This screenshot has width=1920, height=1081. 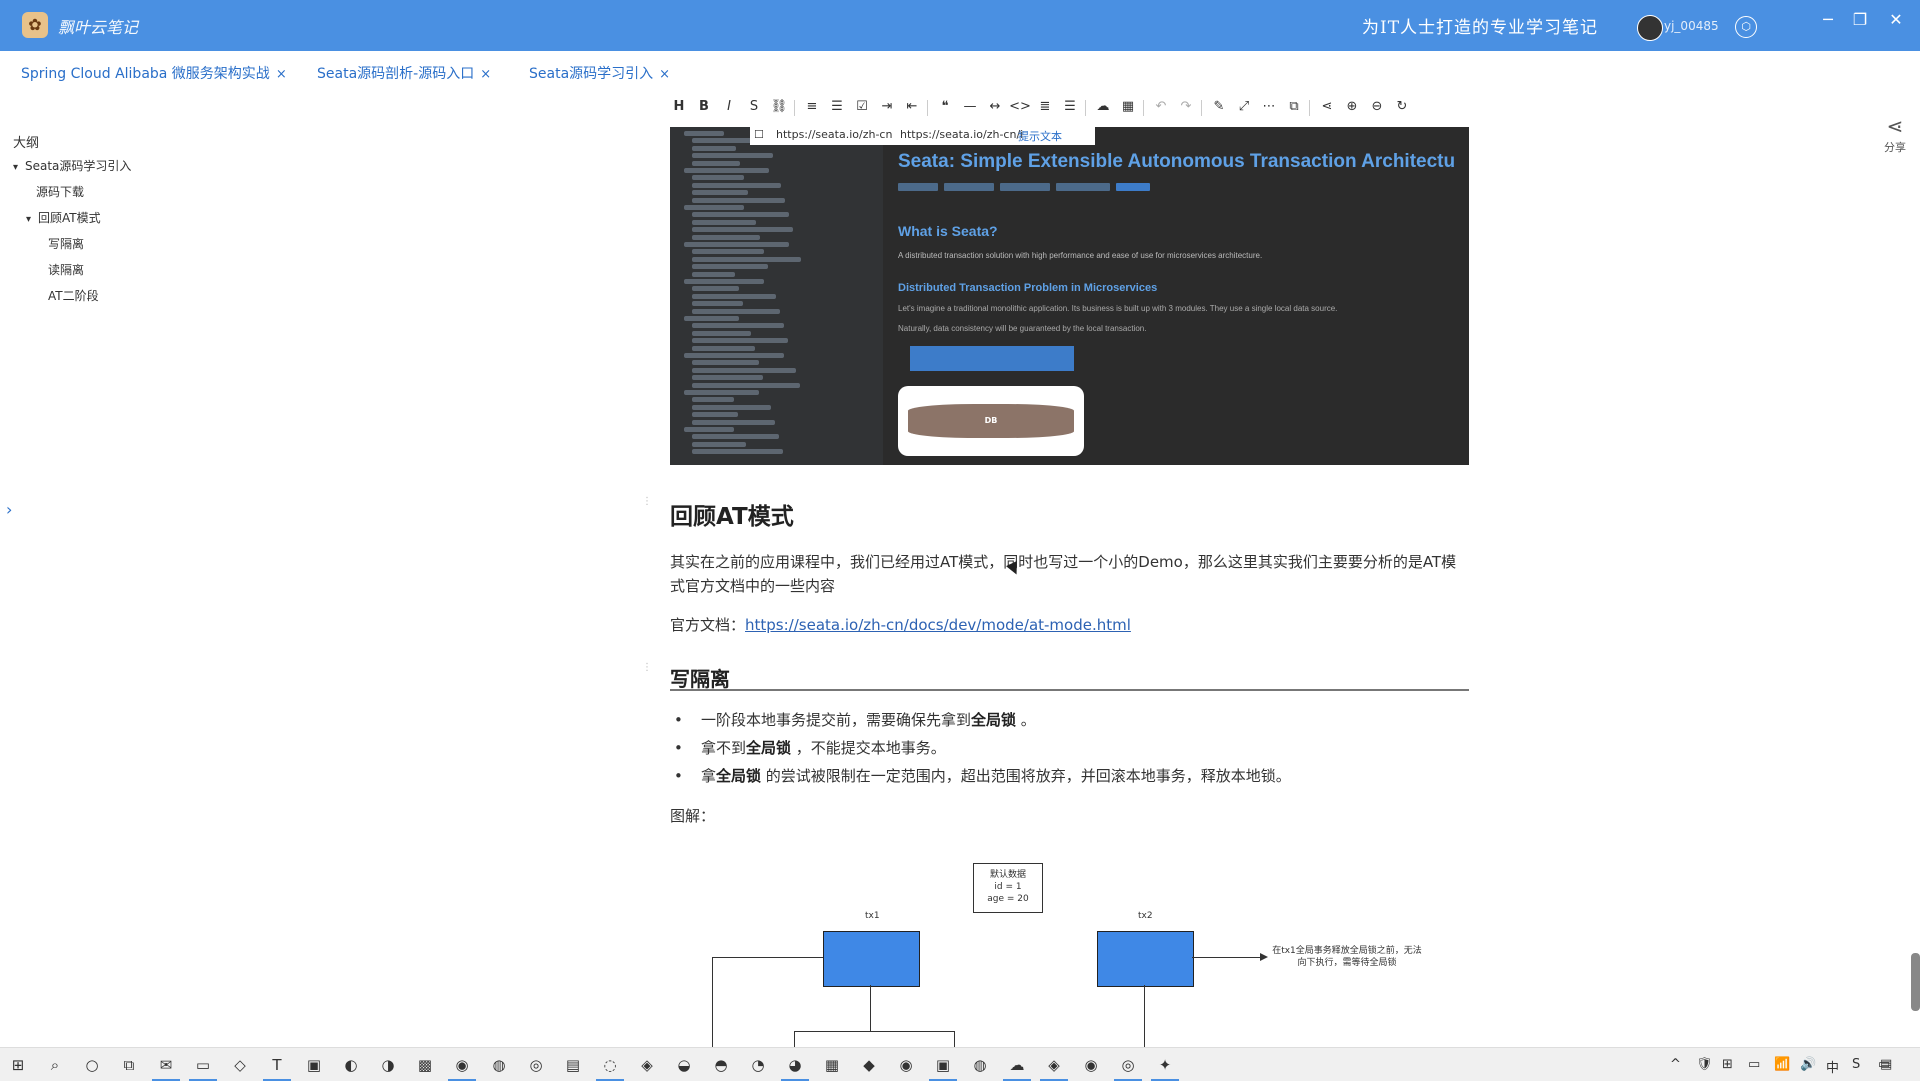 What do you see at coordinates (1161, 107) in the screenshot?
I see `undo-icon: ↶` at bounding box center [1161, 107].